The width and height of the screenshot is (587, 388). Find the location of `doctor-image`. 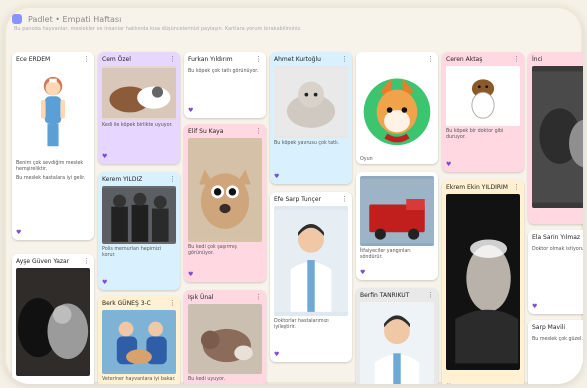

doctor-image is located at coordinates (311, 261).